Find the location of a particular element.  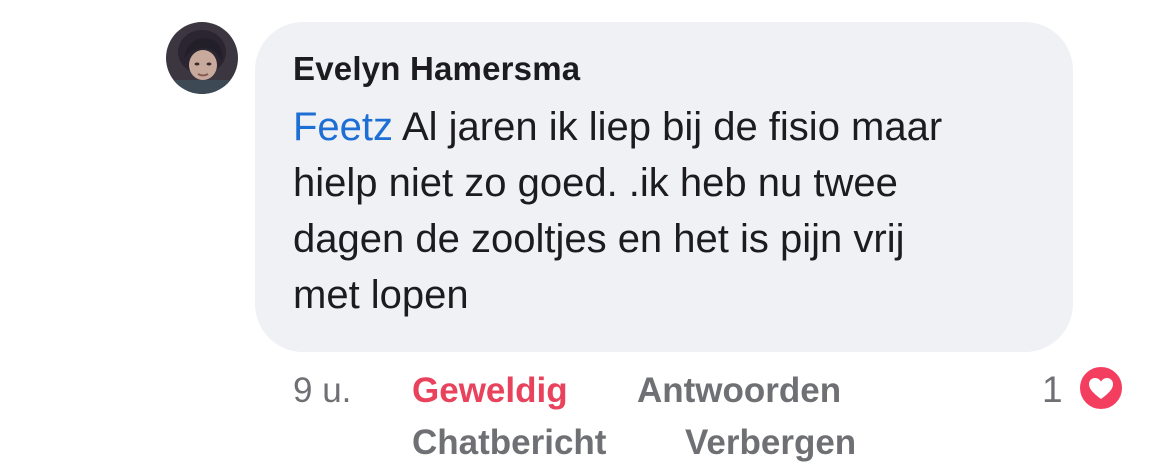

heart-icon is located at coordinates (1101, 388).